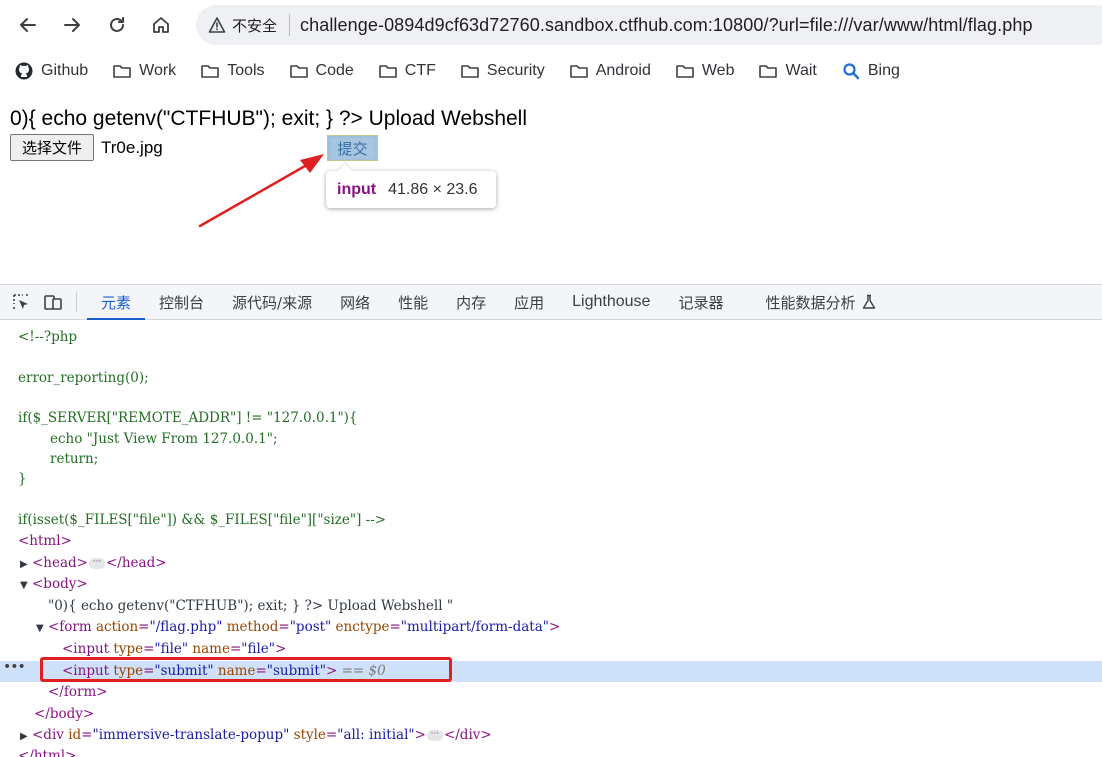 The width and height of the screenshot is (1102, 757). Describe the element at coordinates (158, 70) in the screenshot. I see `bookmark-label: Work` at that location.